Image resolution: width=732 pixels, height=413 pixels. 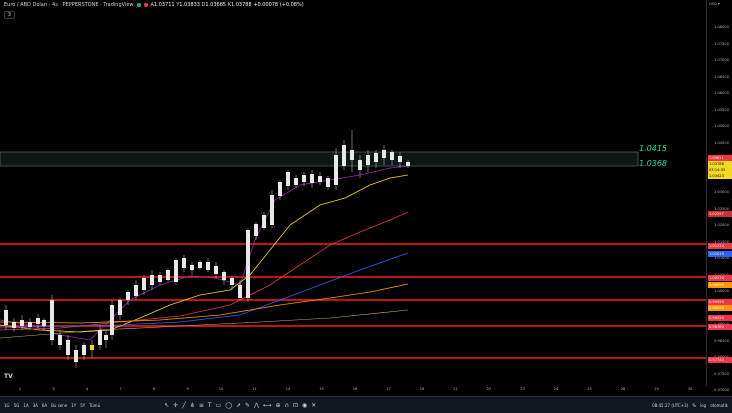 I want to click on cursor-icon: ↖, so click(x=166, y=405).